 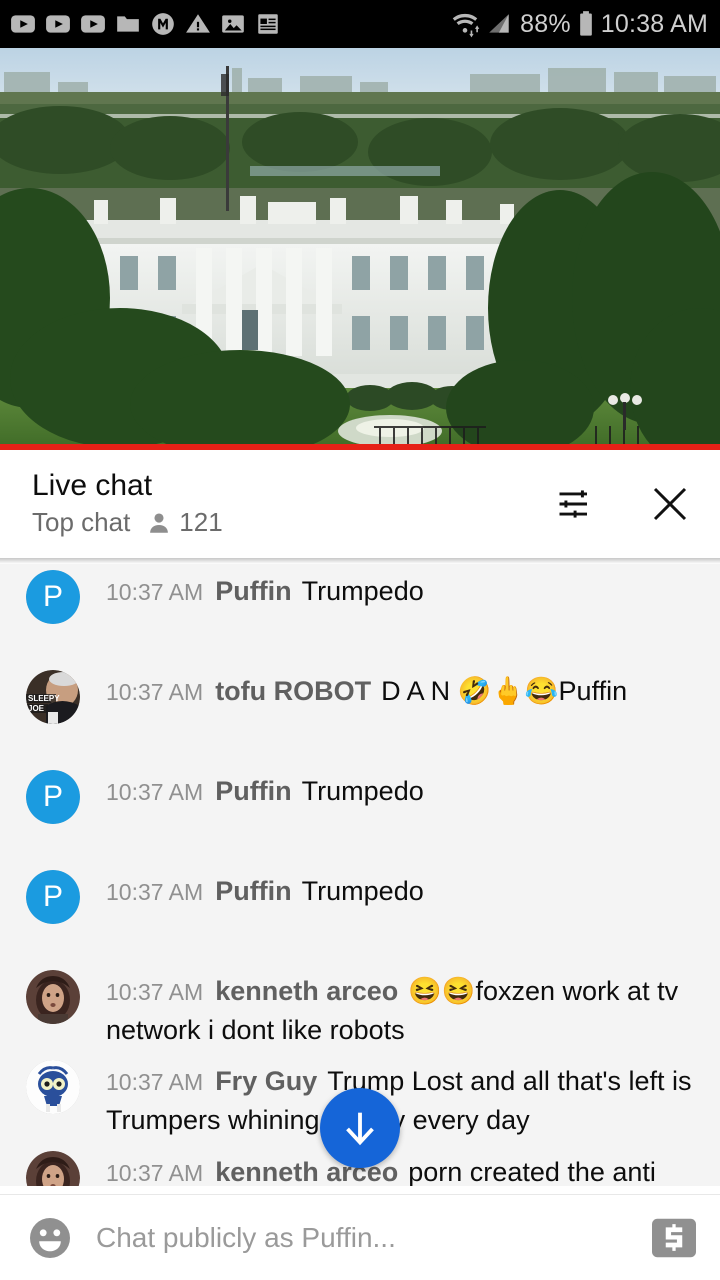 What do you see at coordinates (573, 504) in the screenshot?
I see `tune-sliders-icon` at bounding box center [573, 504].